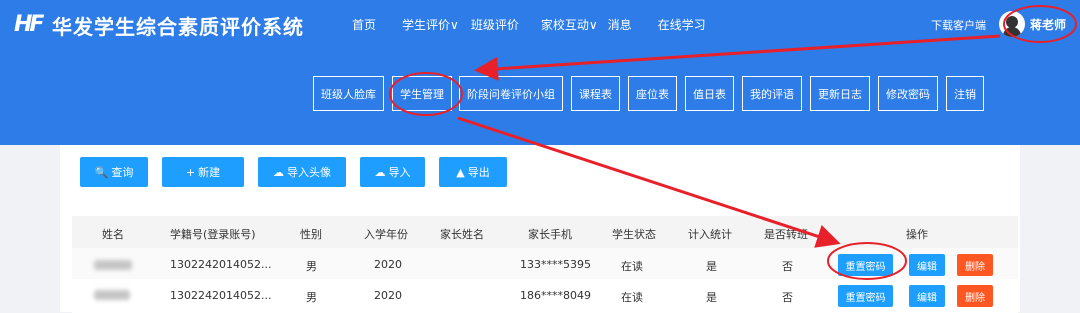 The width and height of the screenshot is (1080, 313). What do you see at coordinates (460, 172) in the screenshot?
I see `export-icon: ▲` at bounding box center [460, 172].